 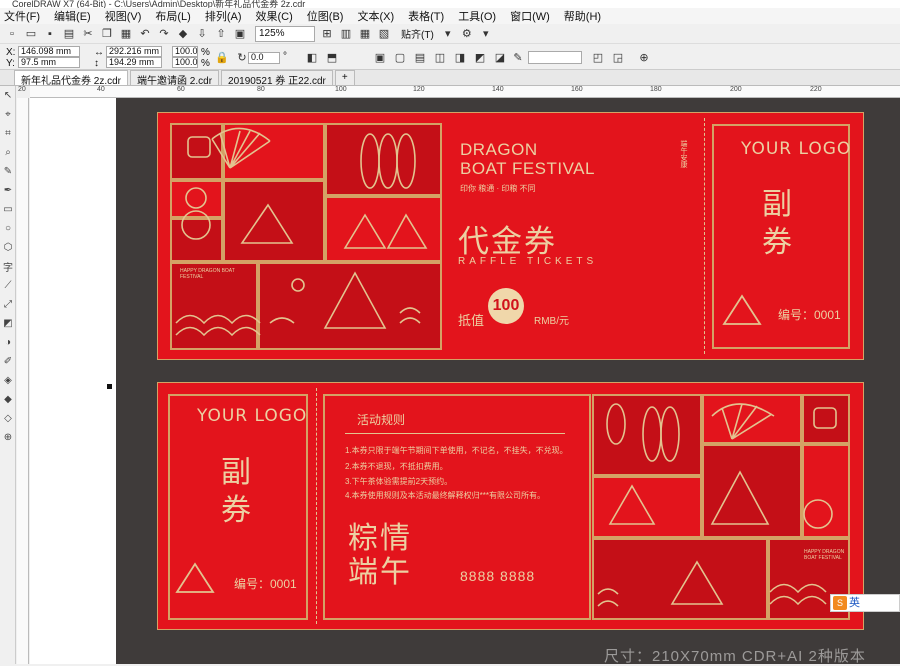 What do you see at coordinates (8, 133) in the screenshot?
I see `crop-tool-icon: ⌗` at bounding box center [8, 133].